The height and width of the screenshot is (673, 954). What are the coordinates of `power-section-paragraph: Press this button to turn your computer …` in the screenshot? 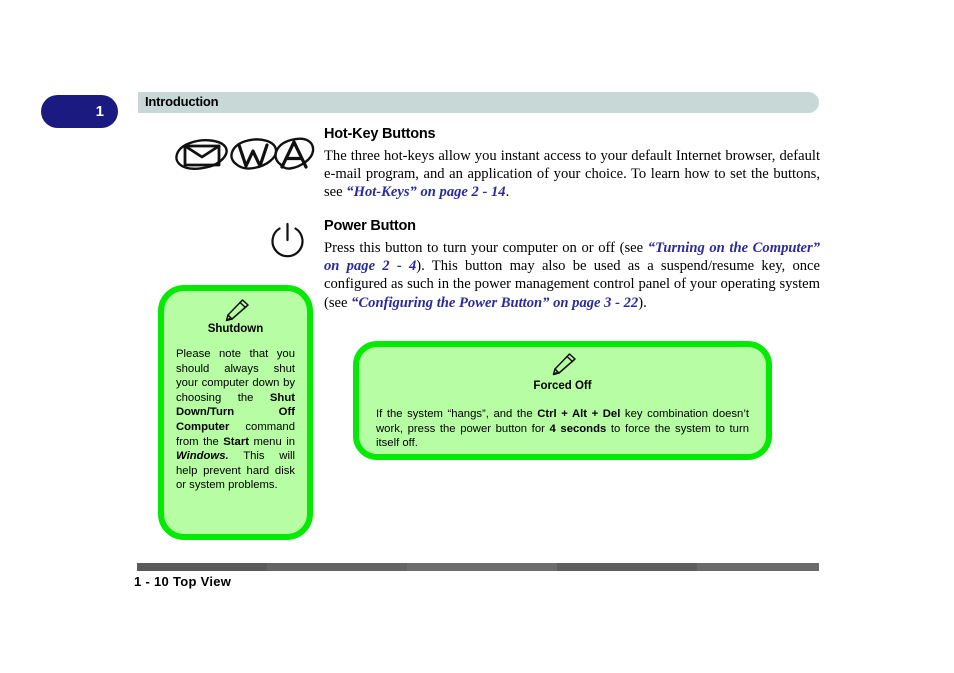 It's located at (572, 275).